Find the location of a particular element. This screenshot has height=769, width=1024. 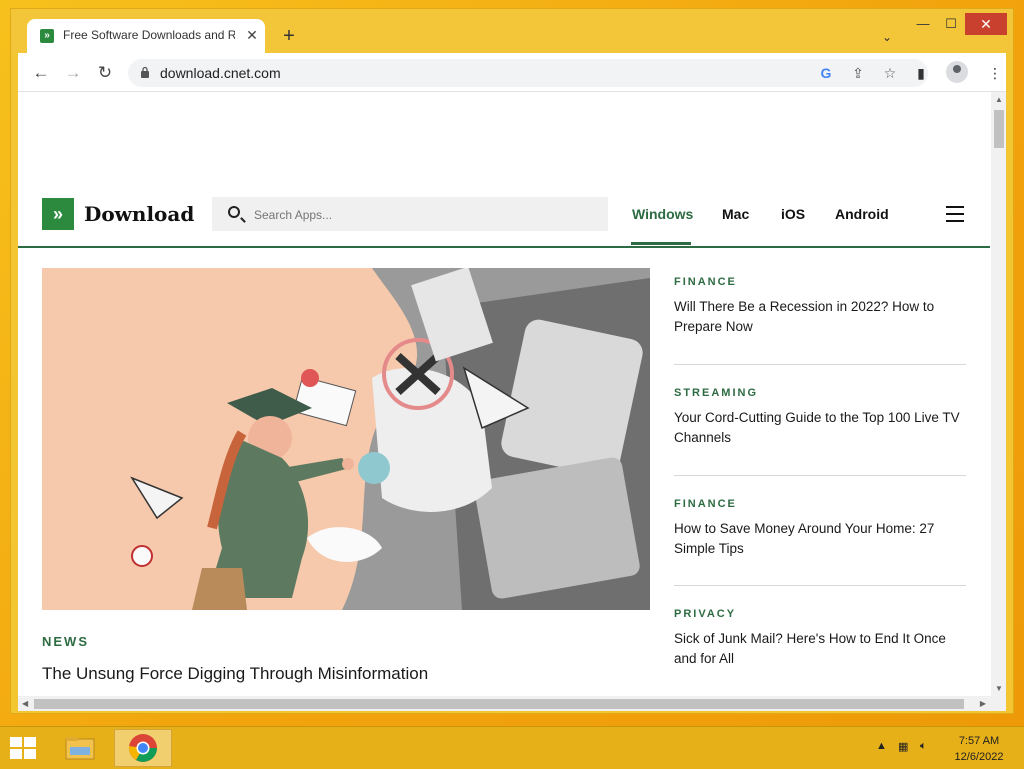

nav-windows: Windows is located at coordinates (662, 214).